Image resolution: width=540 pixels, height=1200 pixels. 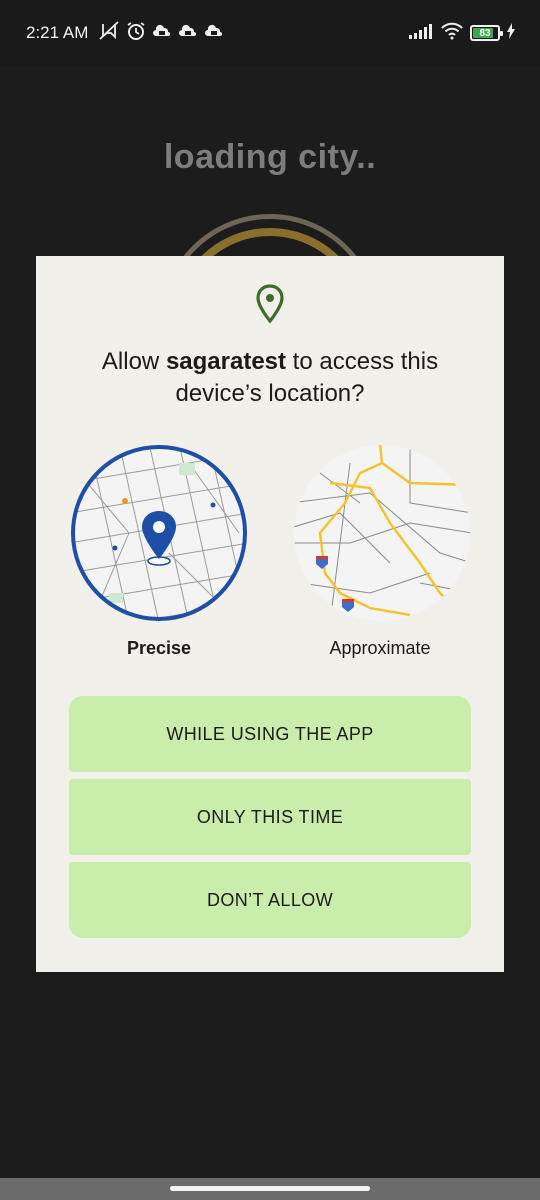 What do you see at coordinates (270, 304) in the screenshot?
I see `location-pin-icon` at bounding box center [270, 304].